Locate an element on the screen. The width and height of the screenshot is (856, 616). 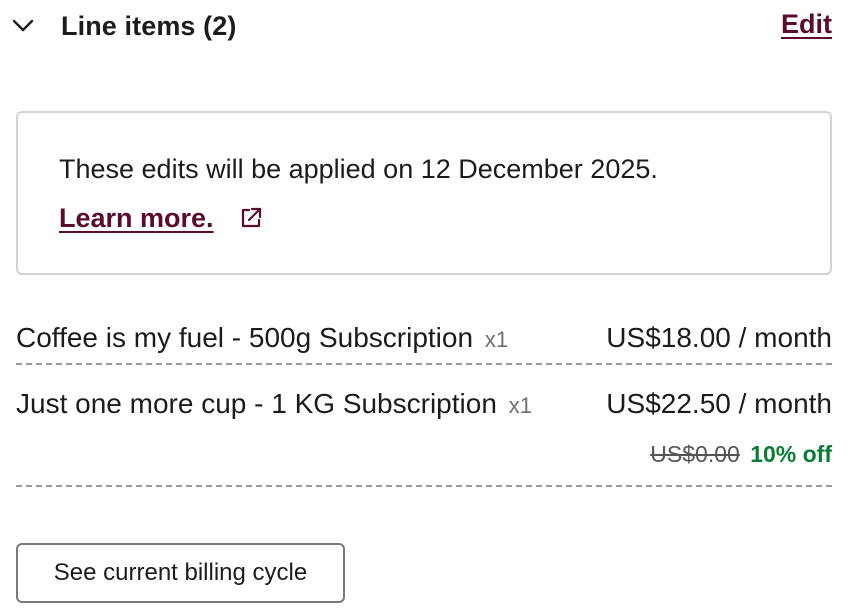
line-items-header: Line items (2) Edit is located at coordinates (428, 27).